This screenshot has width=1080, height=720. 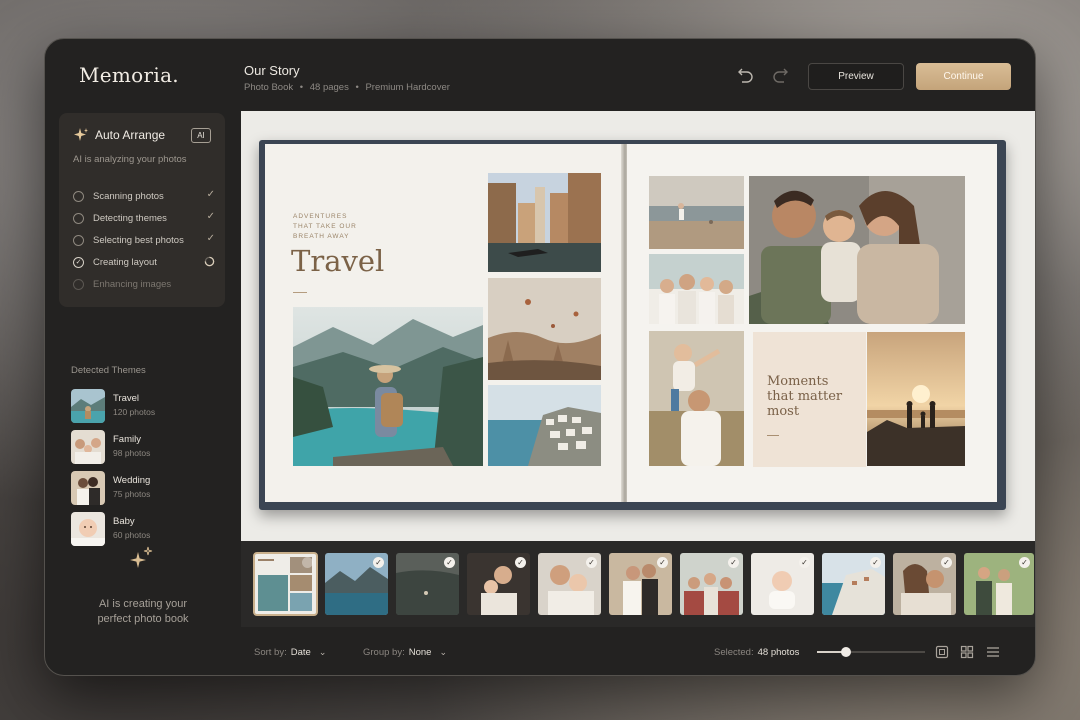 What do you see at coordinates (405, 652) in the screenshot?
I see `group-dropdown: Group by: None ⌄` at bounding box center [405, 652].